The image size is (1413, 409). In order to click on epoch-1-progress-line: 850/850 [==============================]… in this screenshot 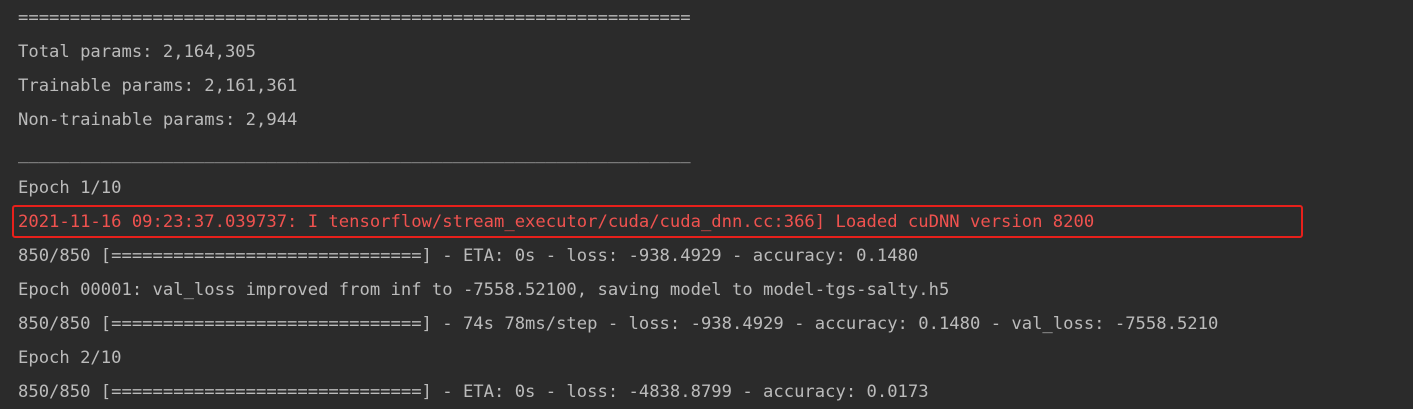, I will do `click(468, 256)`.